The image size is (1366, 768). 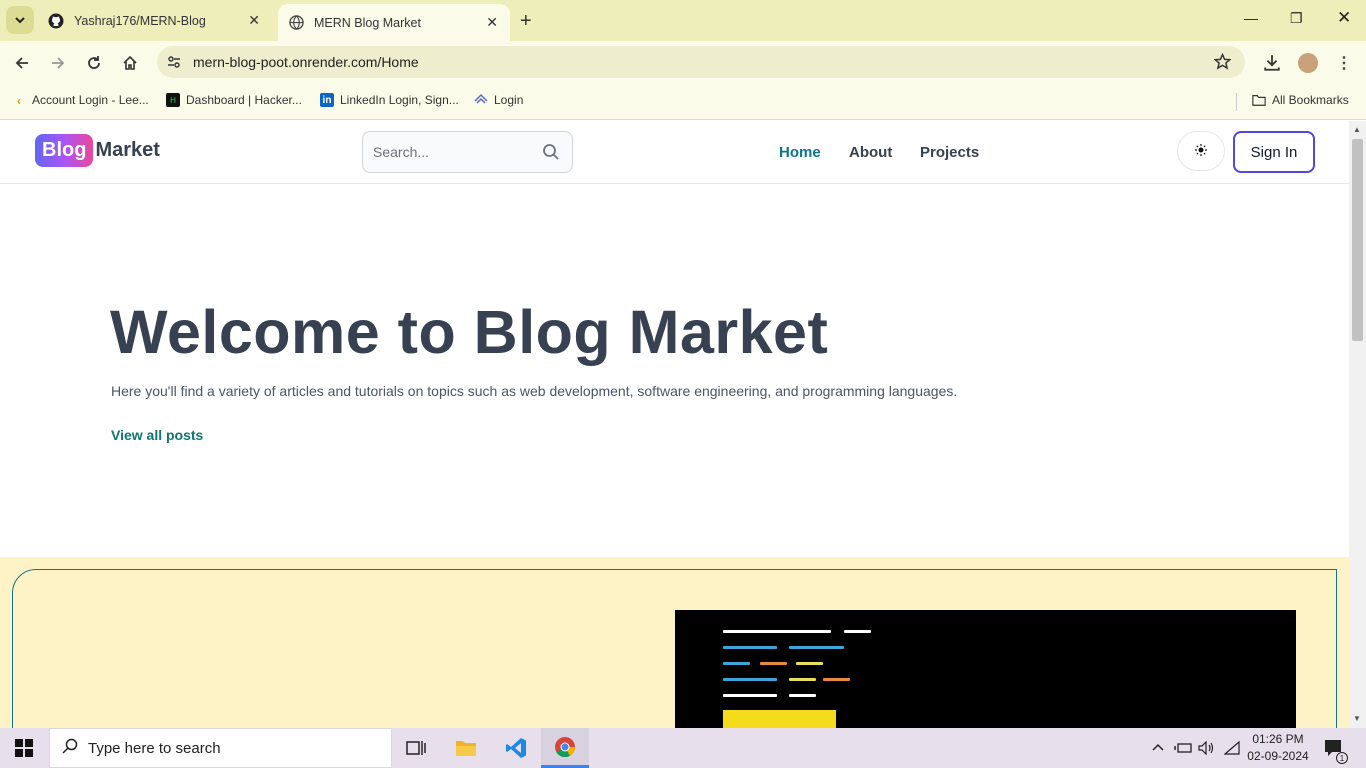 I want to click on bookmark-label: Login, so click(x=509, y=100).